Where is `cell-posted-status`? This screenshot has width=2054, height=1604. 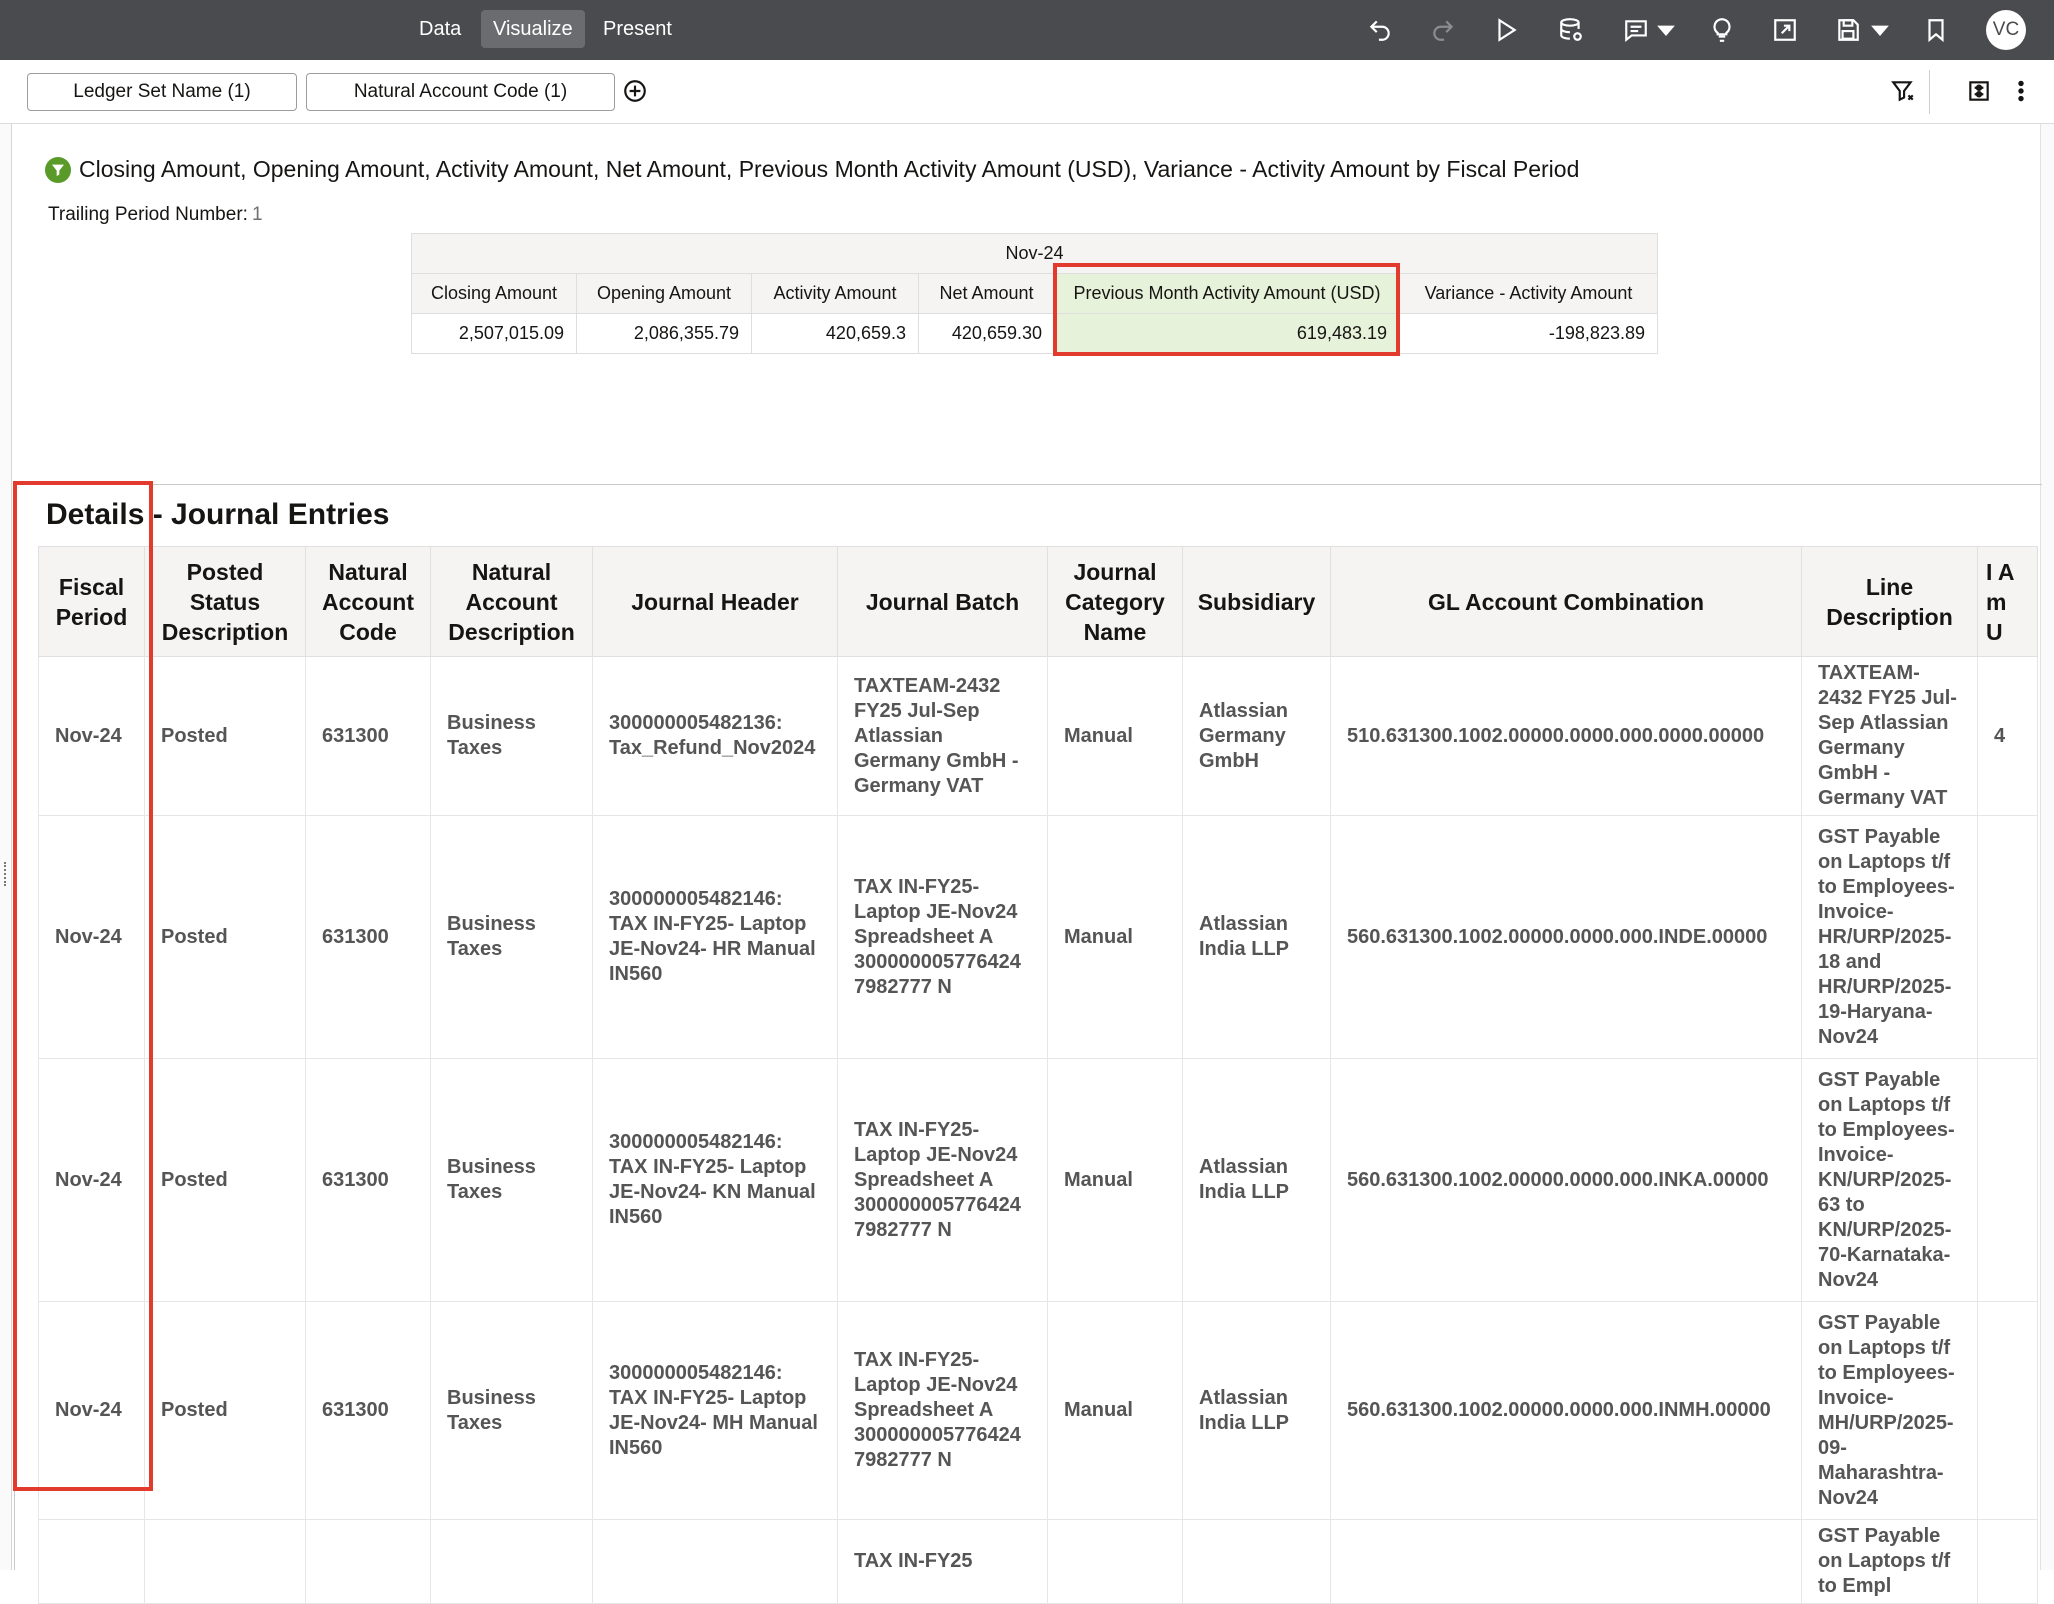 cell-posted-status is located at coordinates (225, 1561).